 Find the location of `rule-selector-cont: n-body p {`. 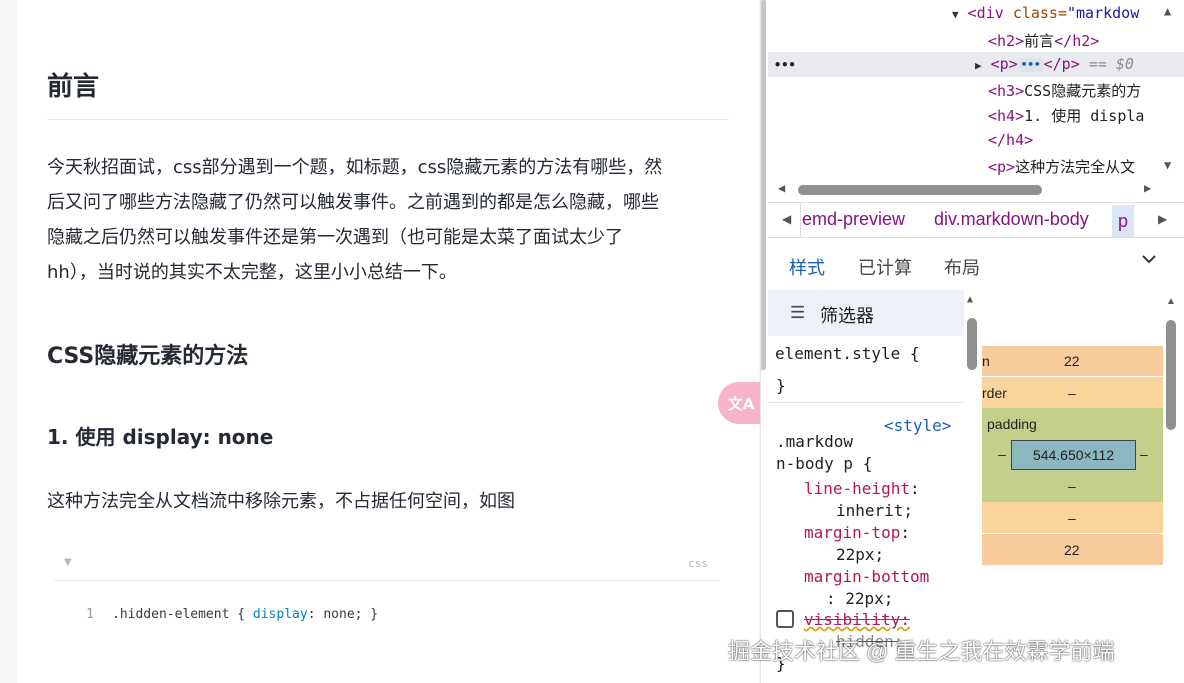

rule-selector-cont: n-body p { is located at coordinates (824, 463).